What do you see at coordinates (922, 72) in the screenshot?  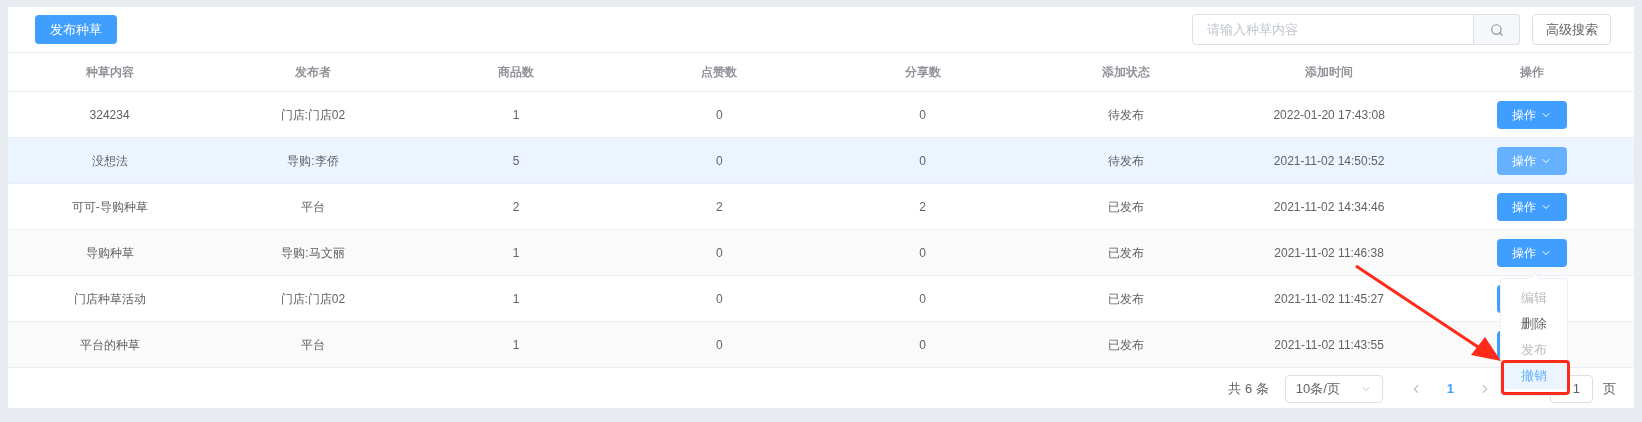 I see `column-header: 分享数` at bounding box center [922, 72].